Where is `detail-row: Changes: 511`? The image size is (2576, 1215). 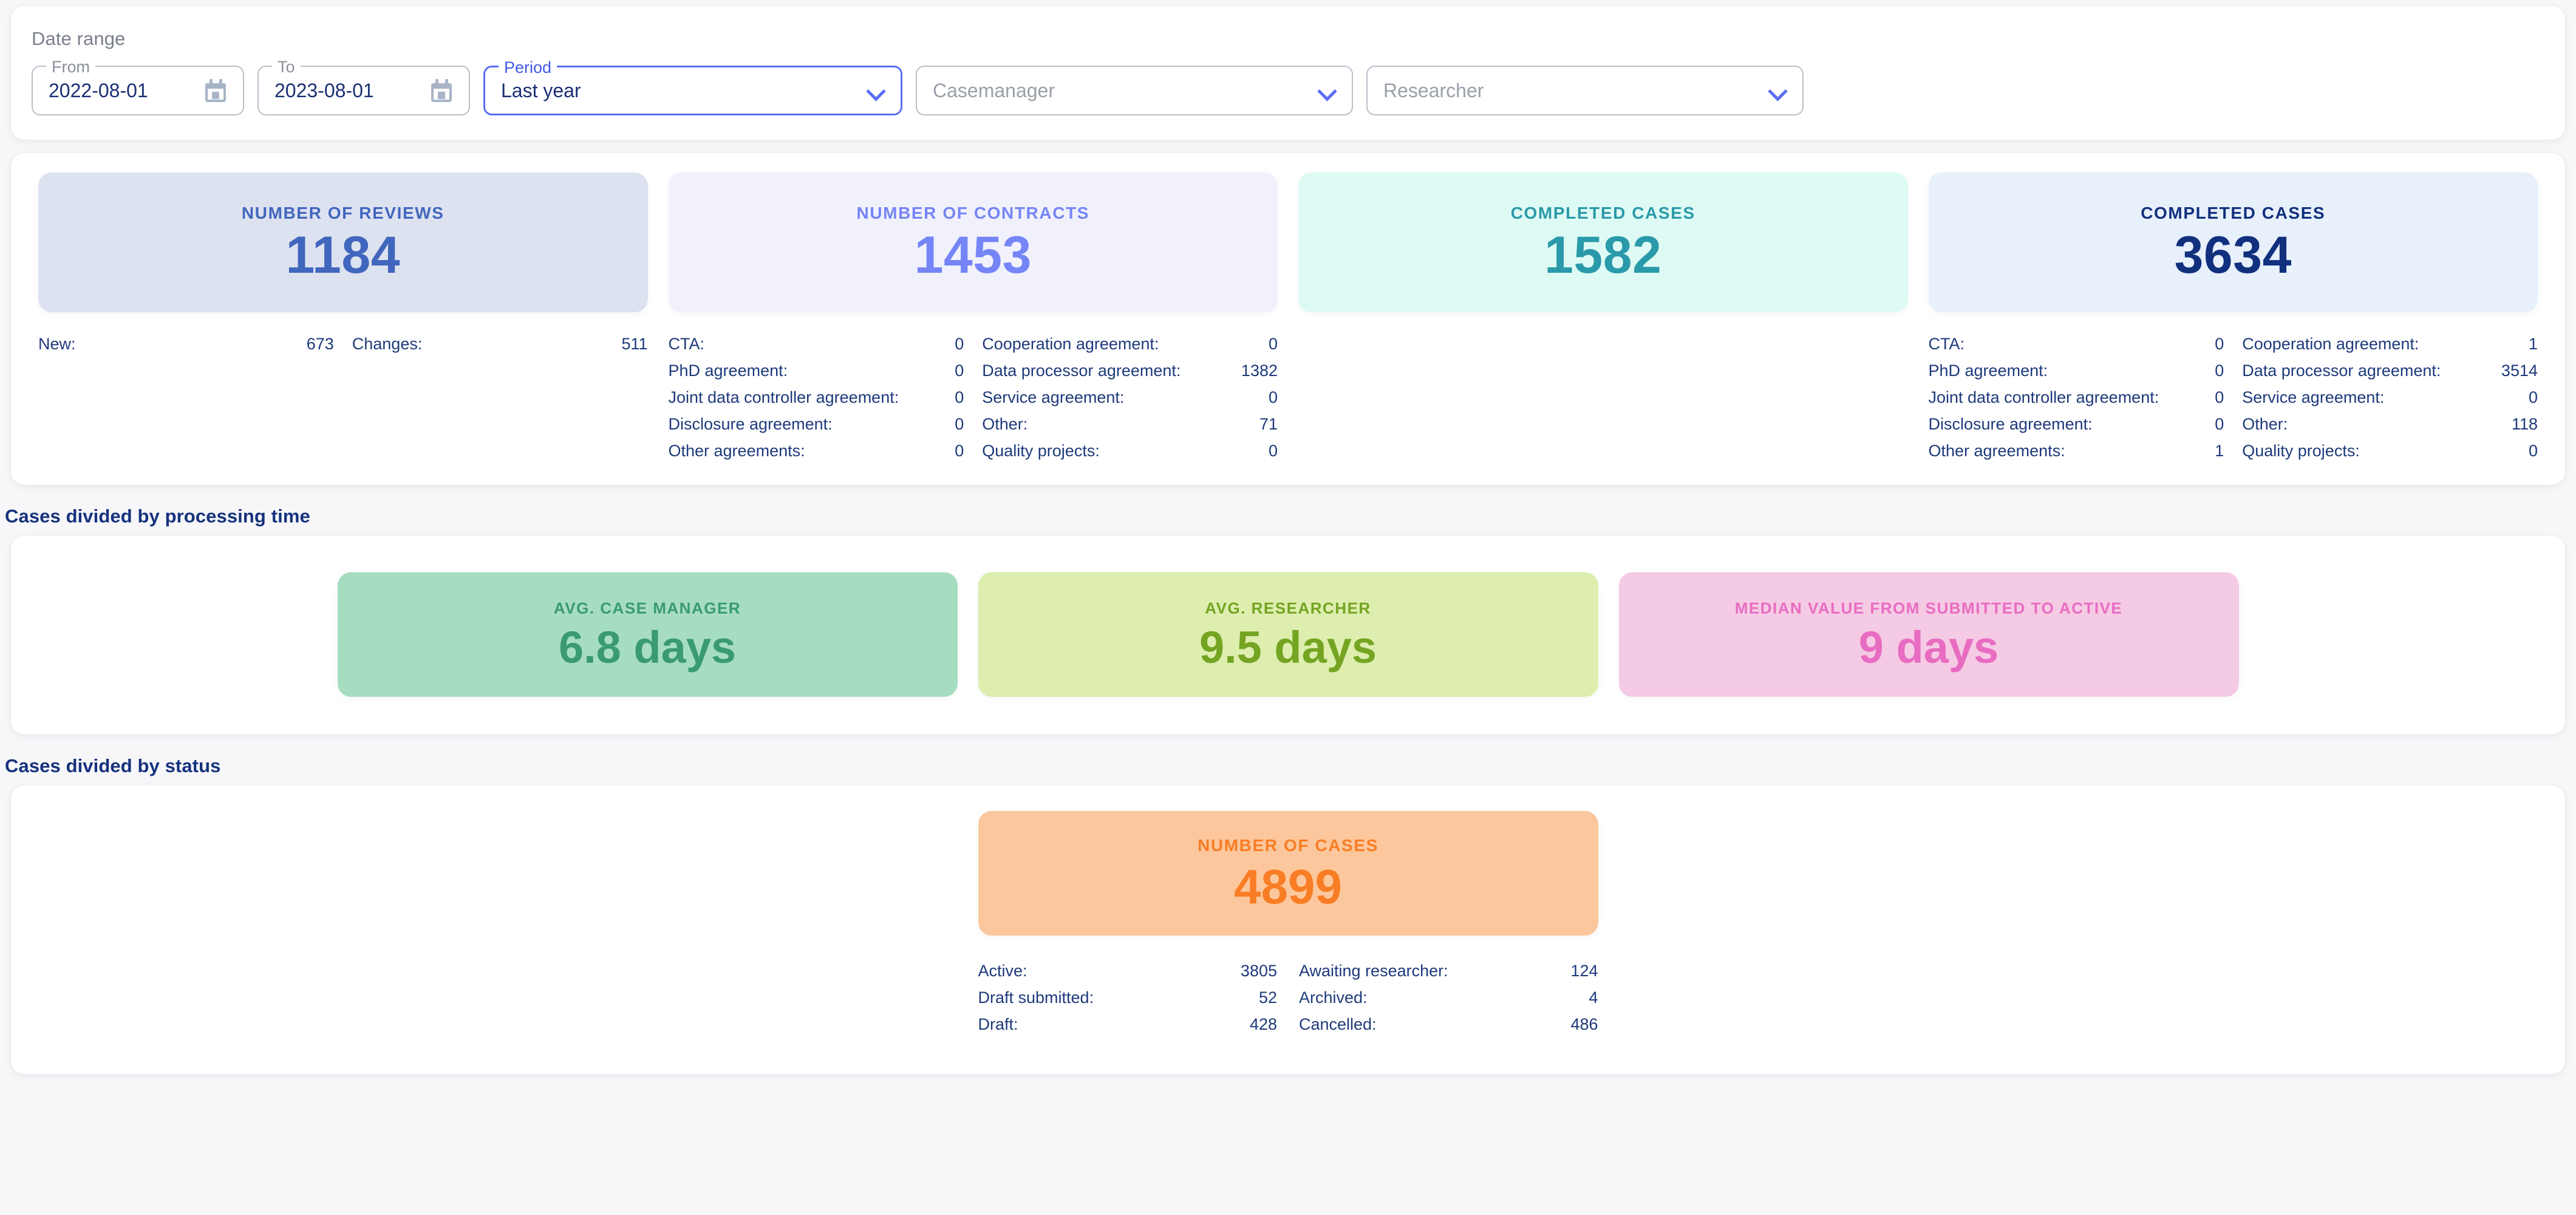
detail-row: Changes: 511 is located at coordinates (500, 343).